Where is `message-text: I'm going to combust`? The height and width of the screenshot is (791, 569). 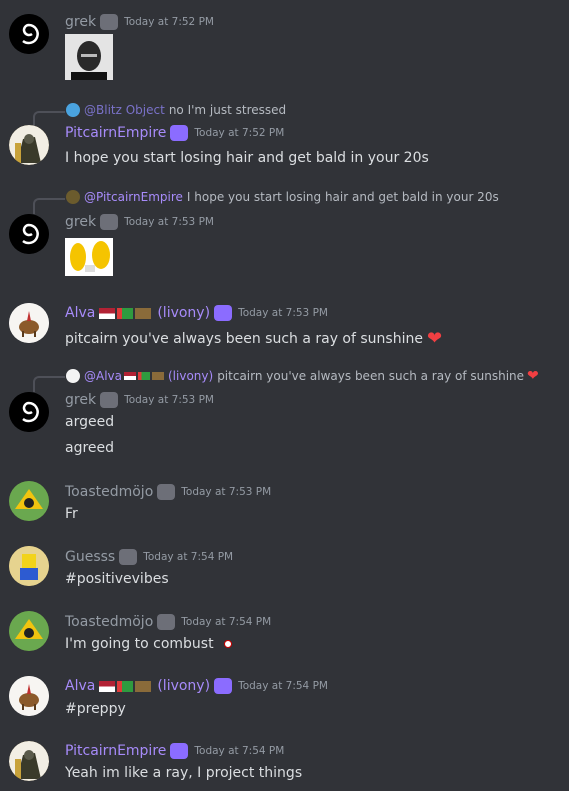
message-text: I'm going to combust is located at coordinates (139, 644).